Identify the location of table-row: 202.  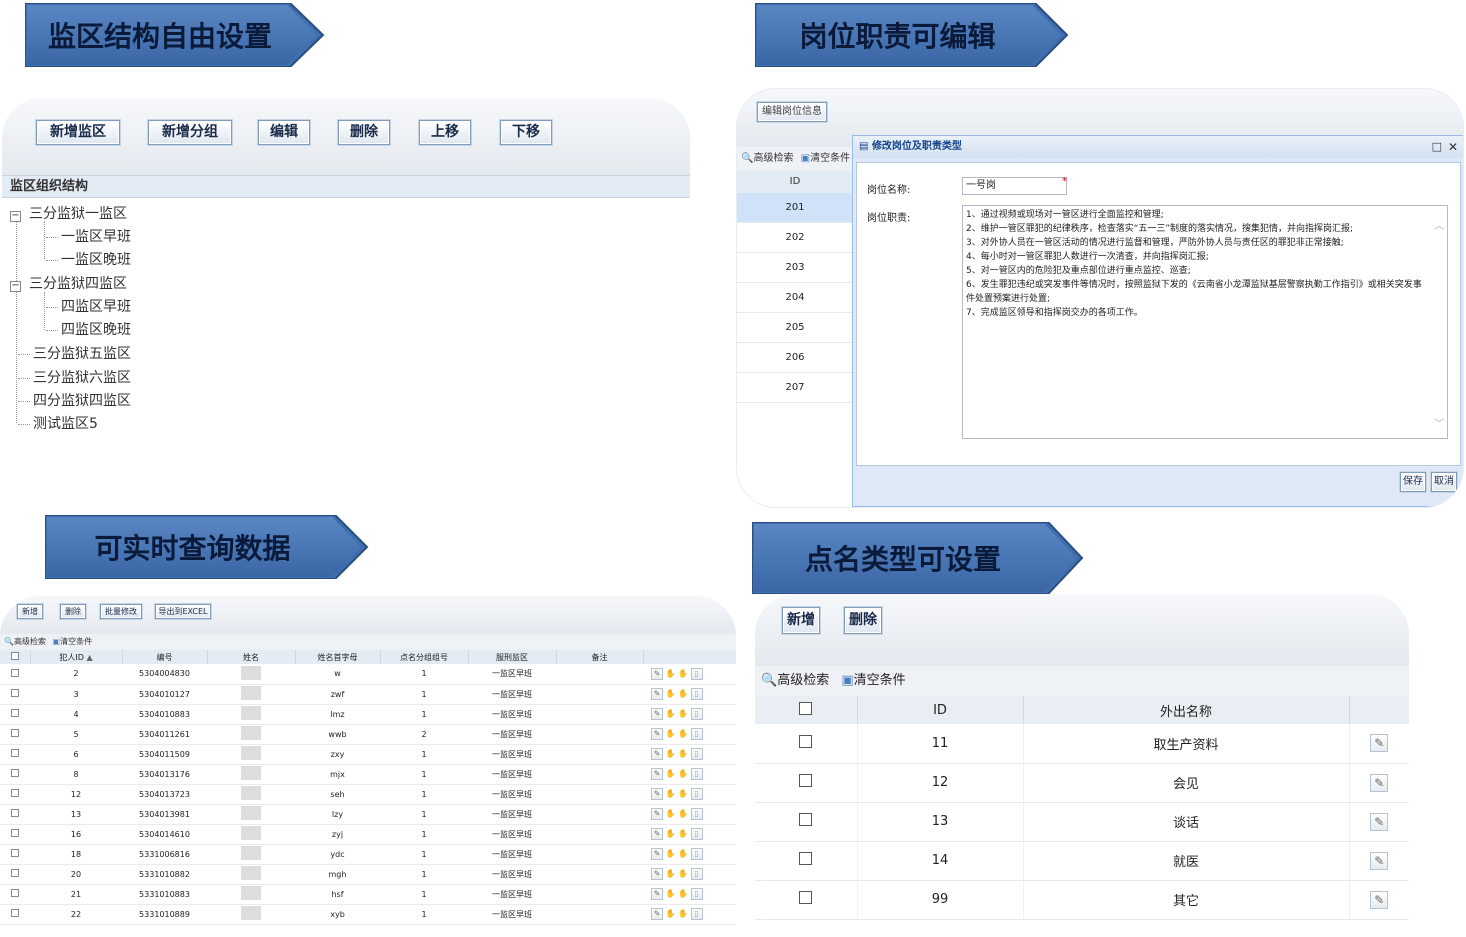
(795, 238).